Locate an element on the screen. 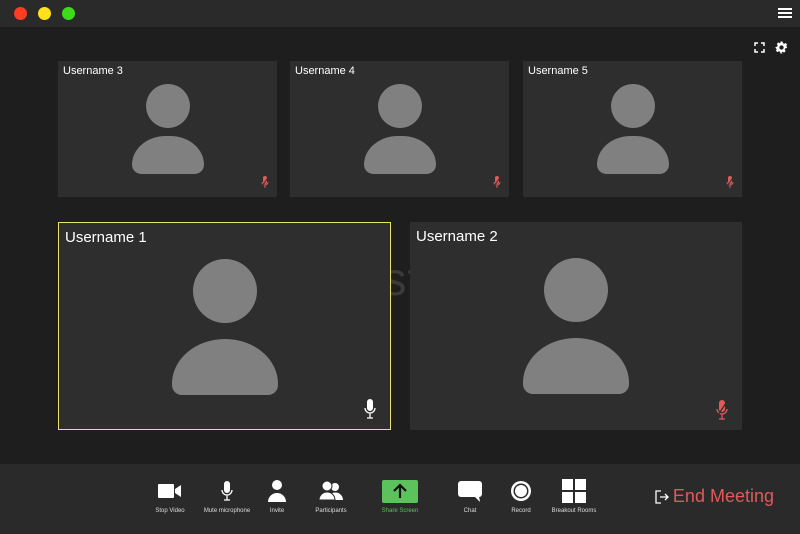  participant-tile: Username 3 is located at coordinates (167, 129).